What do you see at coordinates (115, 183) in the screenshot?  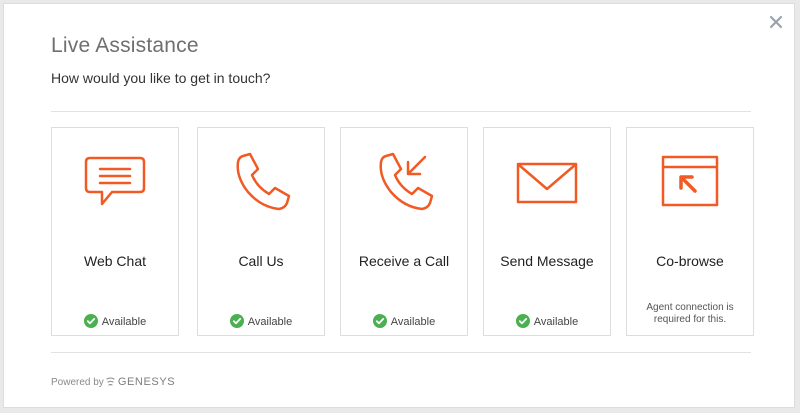 I see `chat-bubble-icon` at bounding box center [115, 183].